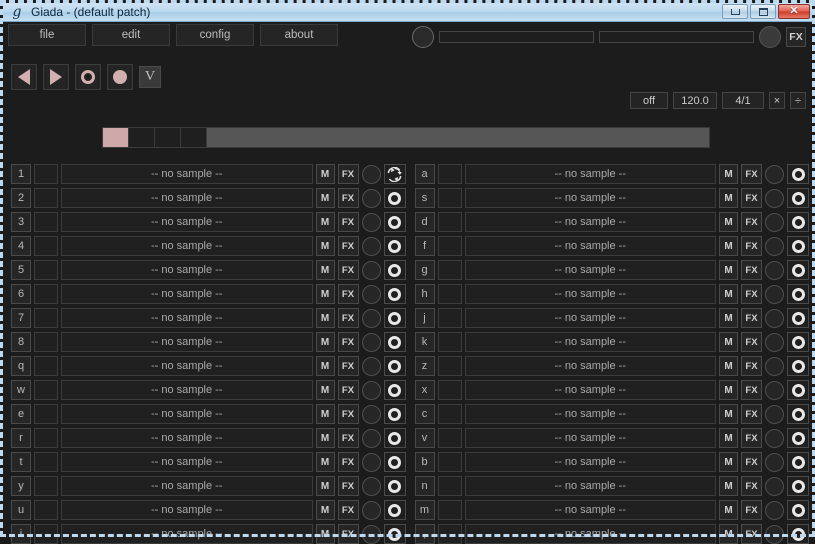 This screenshot has height=544, width=815. What do you see at coordinates (770, 37) in the screenshot?
I see `output-volume-knob` at bounding box center [770, 37].